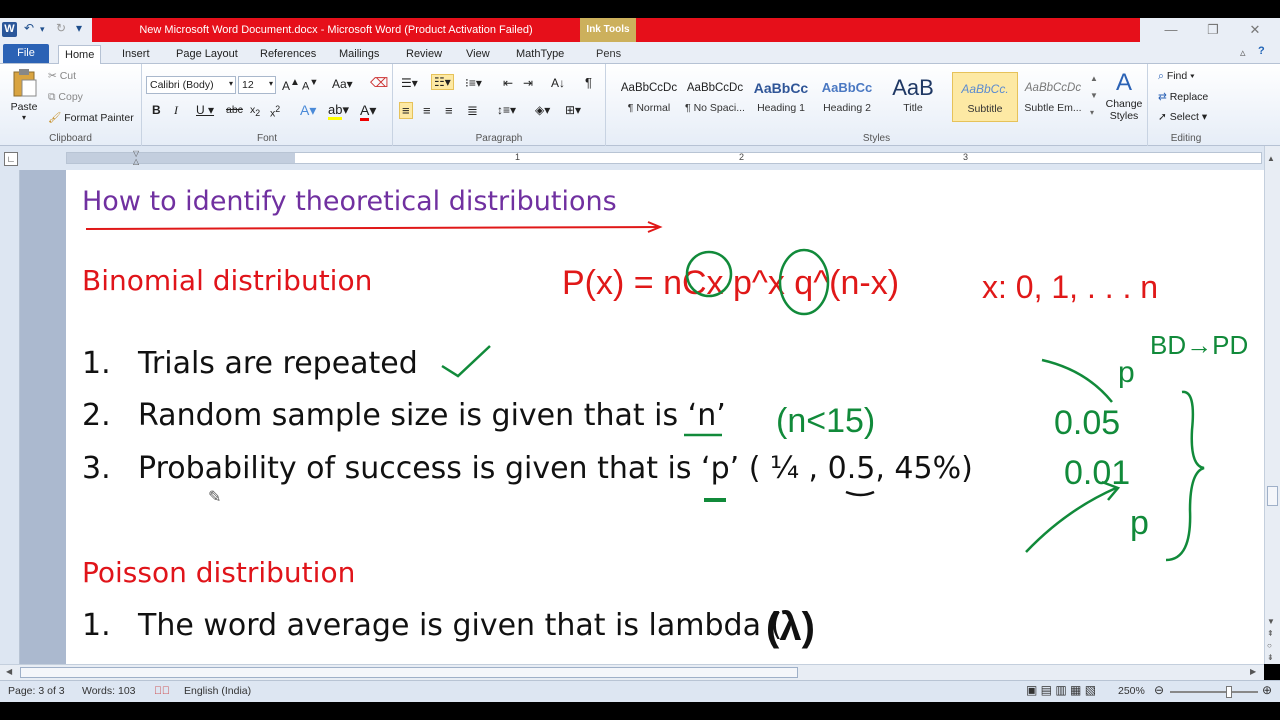  Describe the element at coordinates (310, 85) in the screenshot. I see `shrink-font-icon: A▼` at that location.